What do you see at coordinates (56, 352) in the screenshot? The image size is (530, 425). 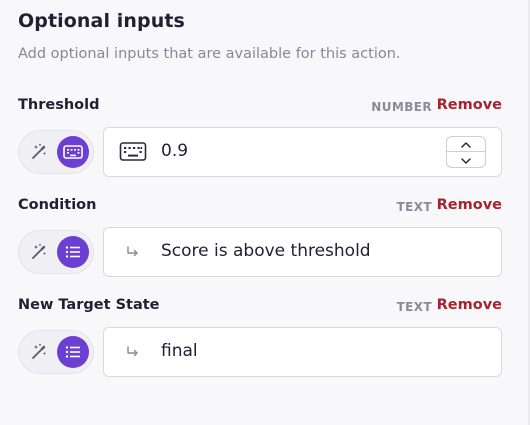 I see `input-mode-toggle-new-target-state` at bounding box center [56, 352].